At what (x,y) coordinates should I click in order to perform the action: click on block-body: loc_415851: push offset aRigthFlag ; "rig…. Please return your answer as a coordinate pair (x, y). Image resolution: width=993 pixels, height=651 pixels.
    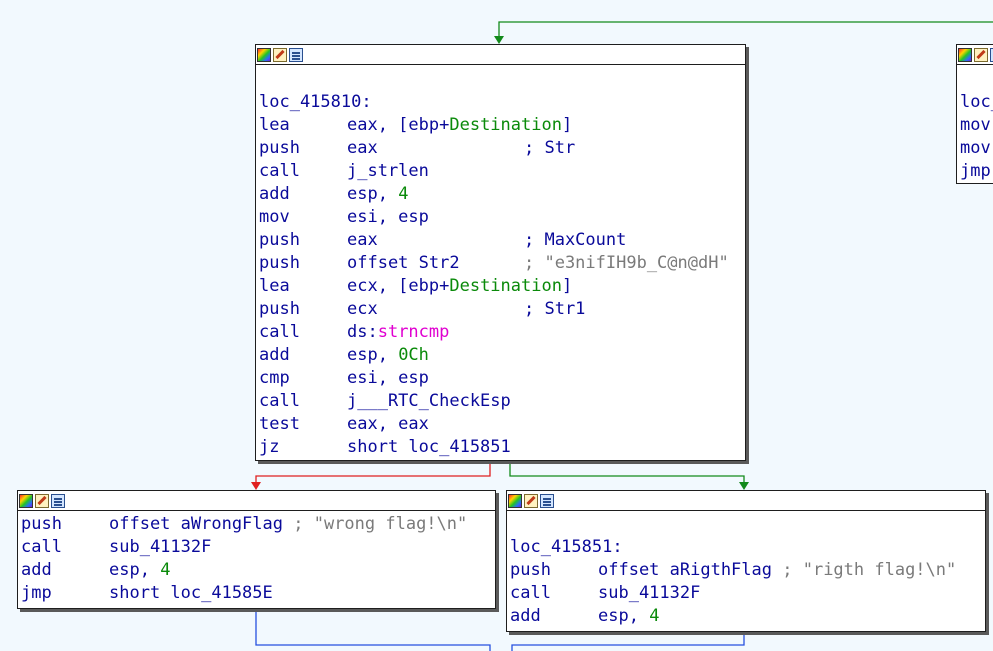
    Looking at the image, I should click on (746, 569).